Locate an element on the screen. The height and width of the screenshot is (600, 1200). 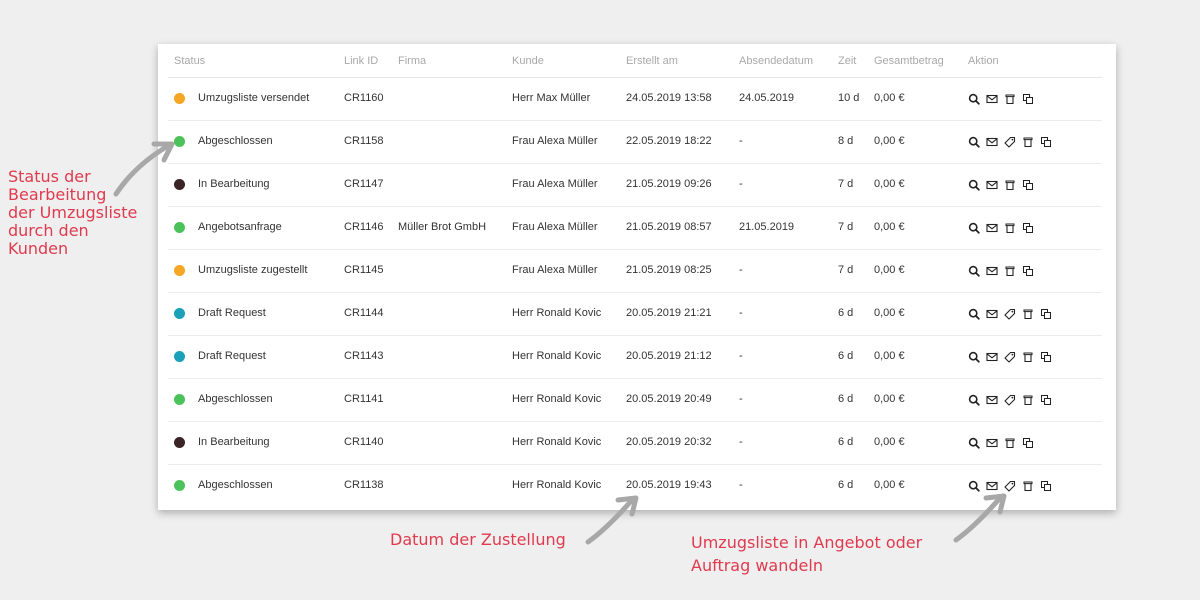
annotation-status-line: durch den is located at coordinates (48, 230).